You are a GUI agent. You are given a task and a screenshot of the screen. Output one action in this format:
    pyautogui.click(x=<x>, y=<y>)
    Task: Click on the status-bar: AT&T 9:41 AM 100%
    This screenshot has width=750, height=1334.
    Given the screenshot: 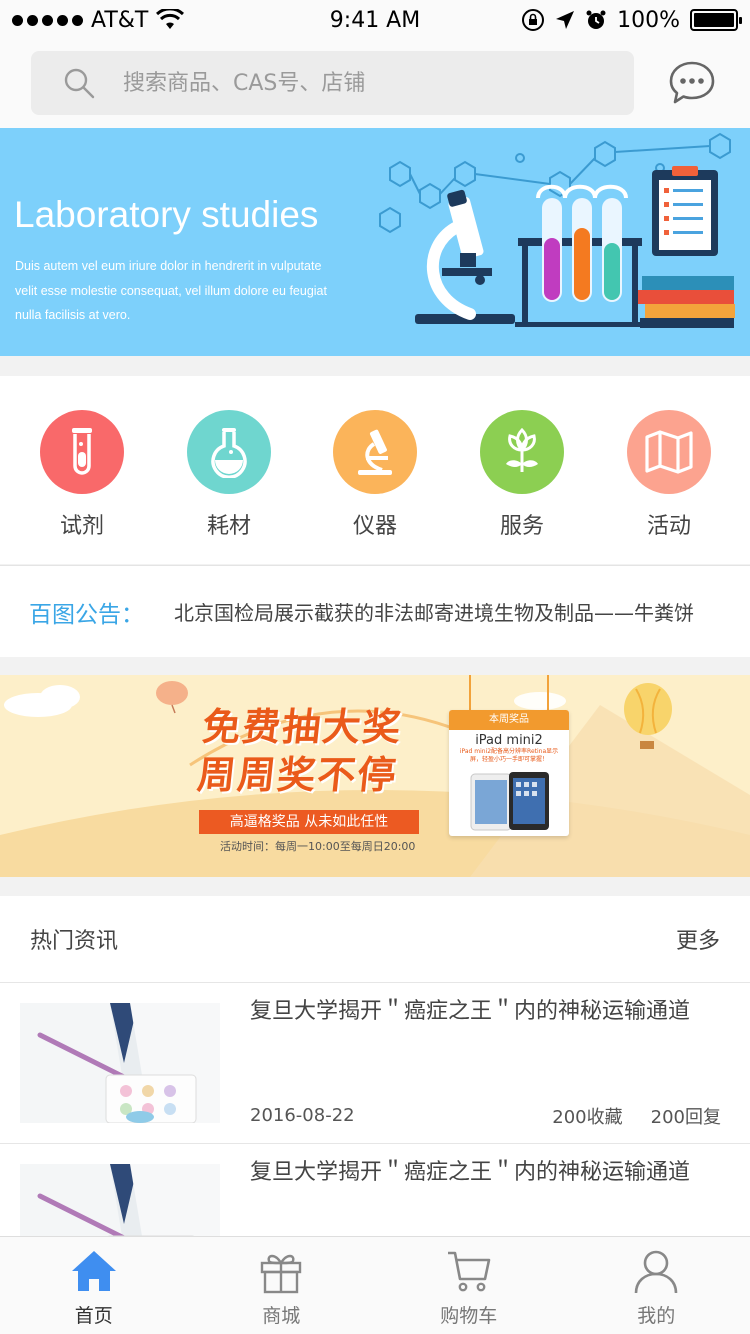 What is the action you would take?
    pyautogui.click(x=375, y=20)
    